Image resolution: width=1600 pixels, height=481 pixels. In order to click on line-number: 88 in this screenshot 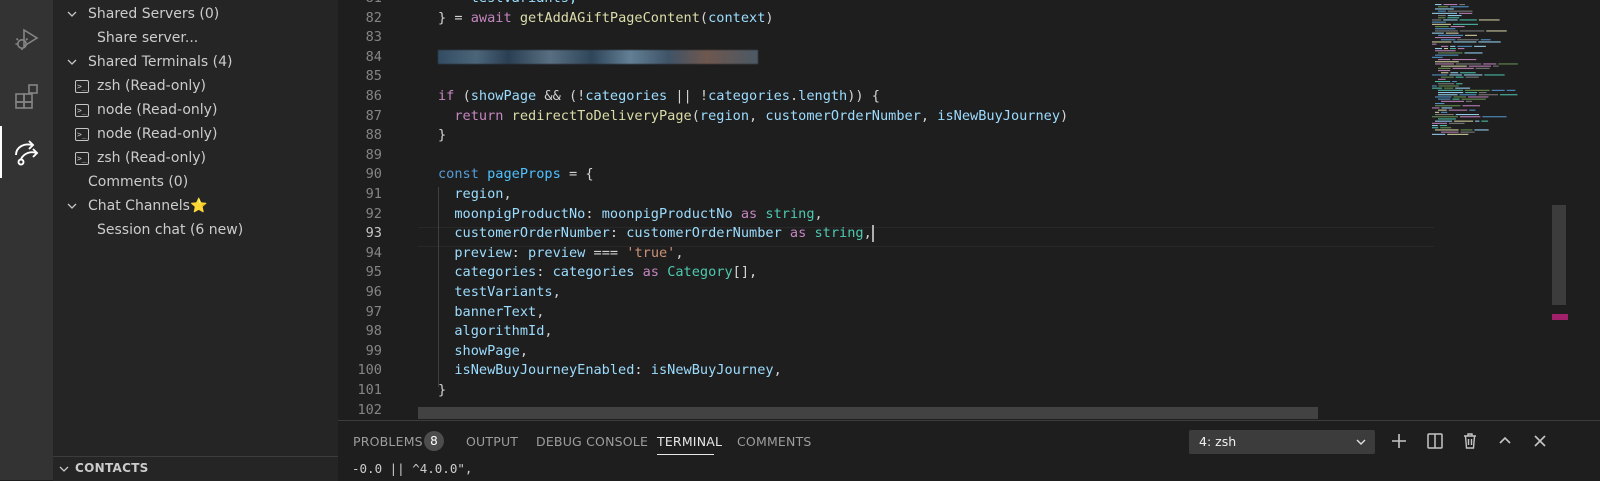, I will do `click(373, 135)`.